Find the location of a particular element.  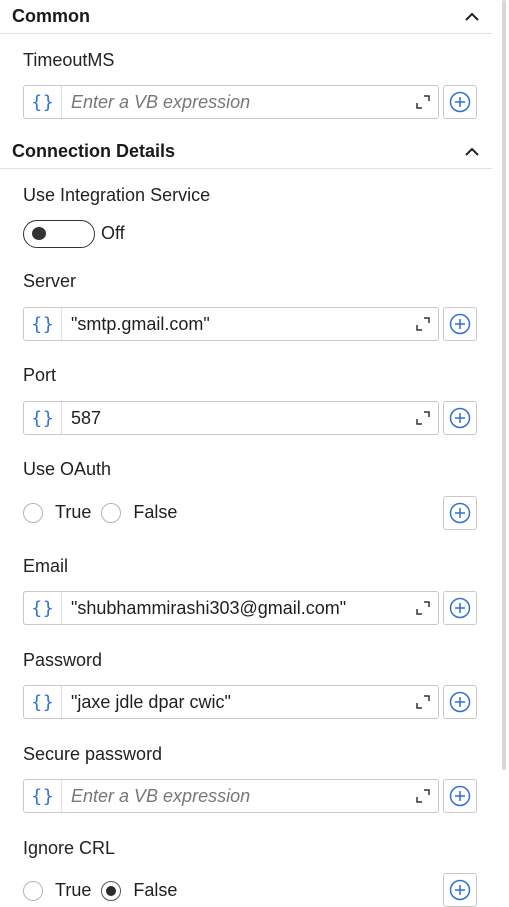

email-value: "shubhammirashi303@gmail.com" is located at coordinates (209, 607).